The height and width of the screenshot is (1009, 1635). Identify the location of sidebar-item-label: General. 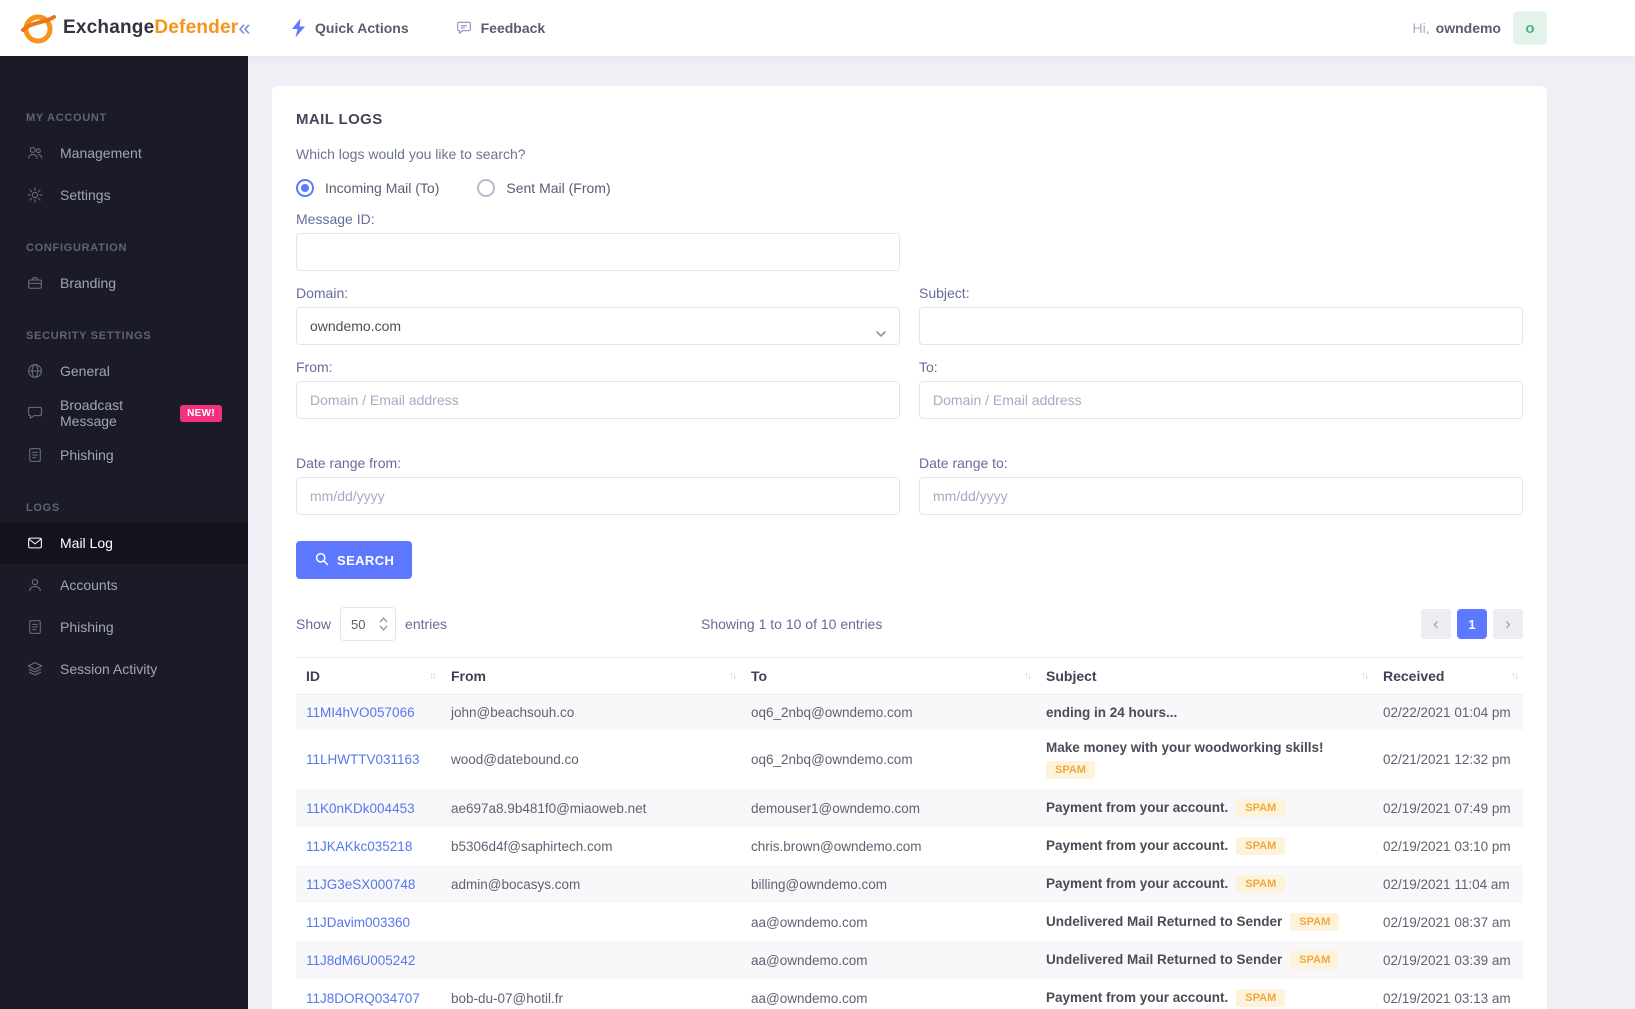
(85, 371).